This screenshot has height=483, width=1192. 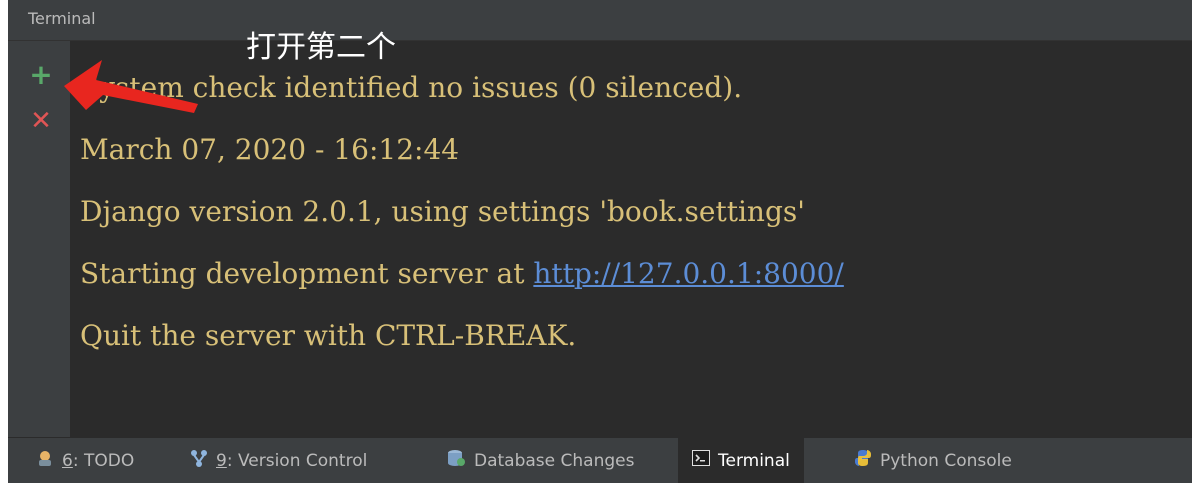 I want to click on todo-icon, so click(x=45, y=460).